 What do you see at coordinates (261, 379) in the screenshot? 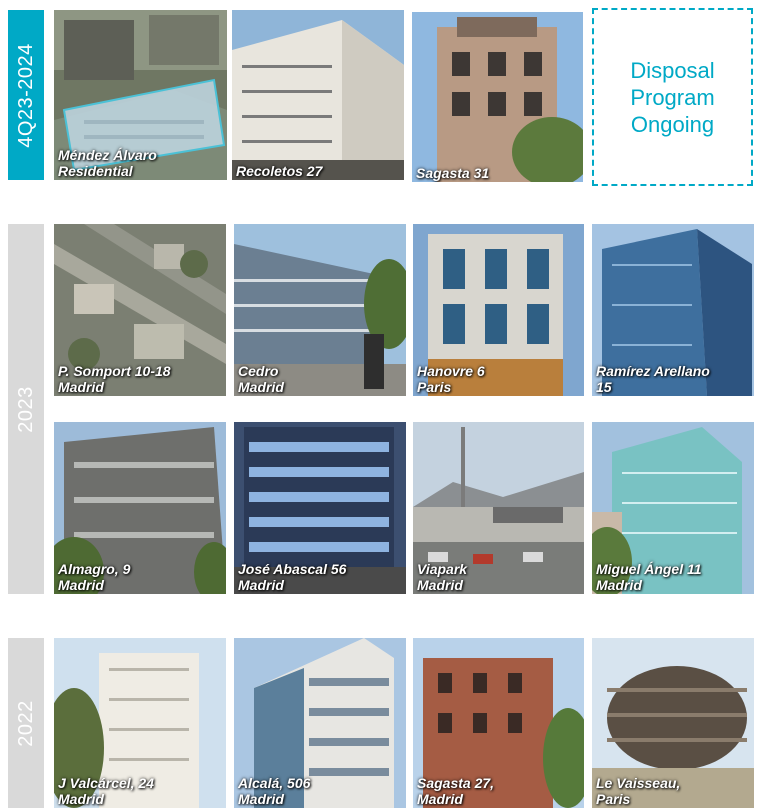
I see `property-caption: Cedro Madrid` at bounding box center [261, 379].